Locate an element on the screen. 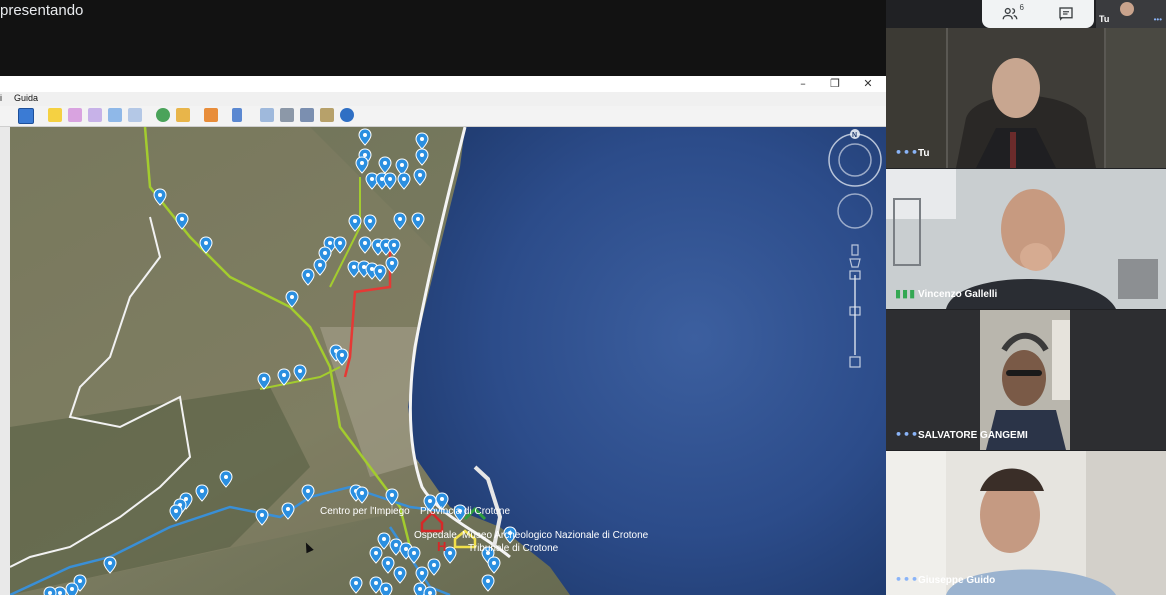 This screenshot has height=595, width=1166. close-icon: ✕ is located at coordinates (868, 83).